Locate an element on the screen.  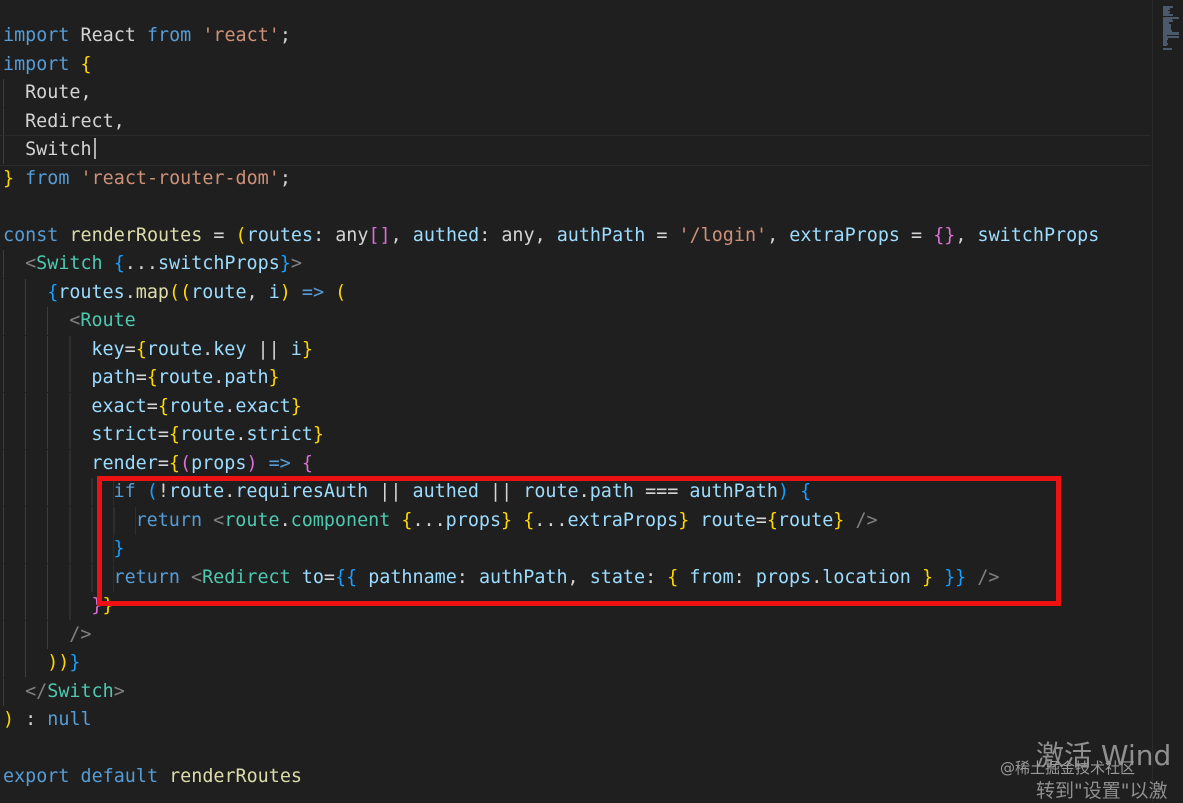
code-token: {{ is located at coordinates (346, 577).